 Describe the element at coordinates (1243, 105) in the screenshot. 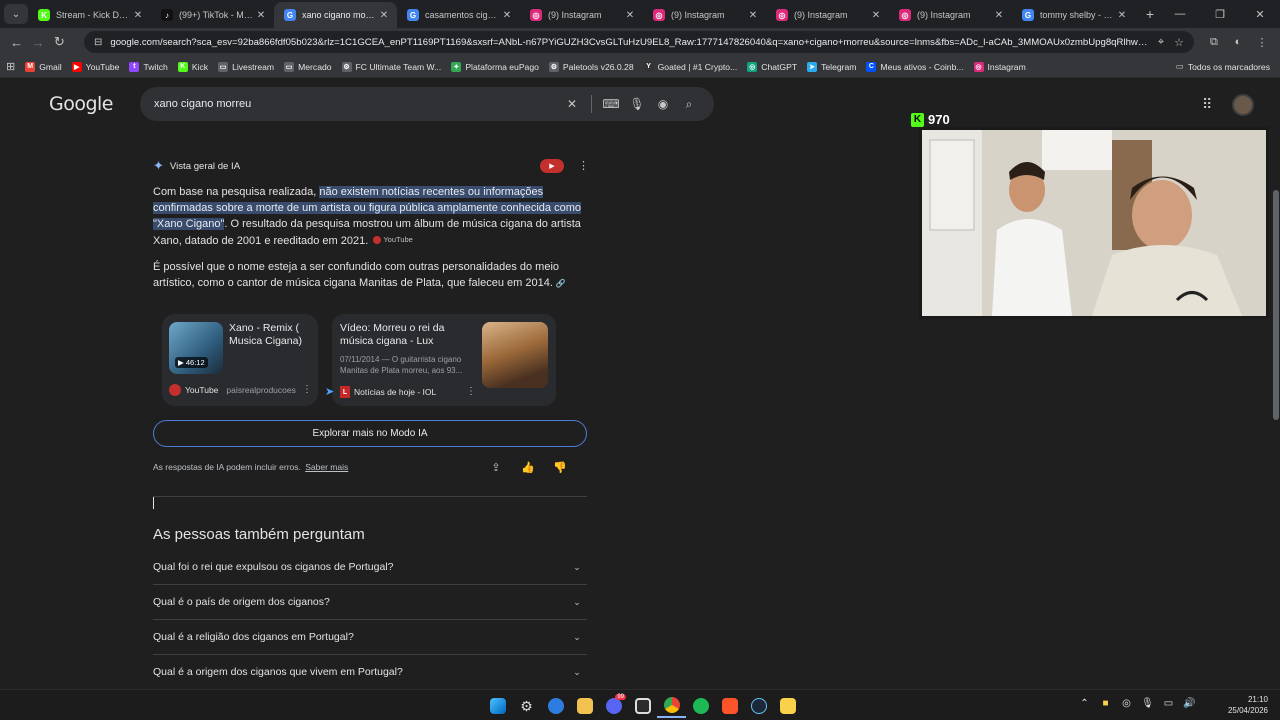

I see `avatar` at that location.